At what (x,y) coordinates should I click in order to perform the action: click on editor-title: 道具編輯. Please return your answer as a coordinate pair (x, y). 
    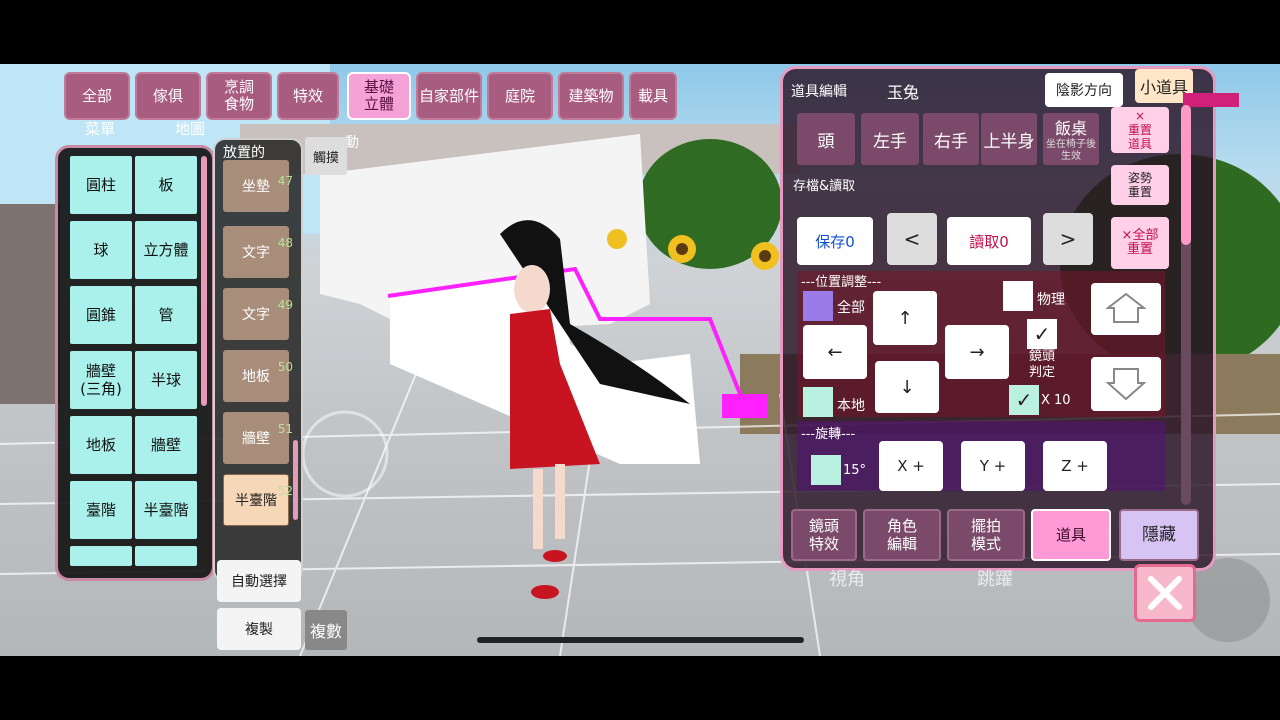
    Looking at the image, I should click on (819, 92).